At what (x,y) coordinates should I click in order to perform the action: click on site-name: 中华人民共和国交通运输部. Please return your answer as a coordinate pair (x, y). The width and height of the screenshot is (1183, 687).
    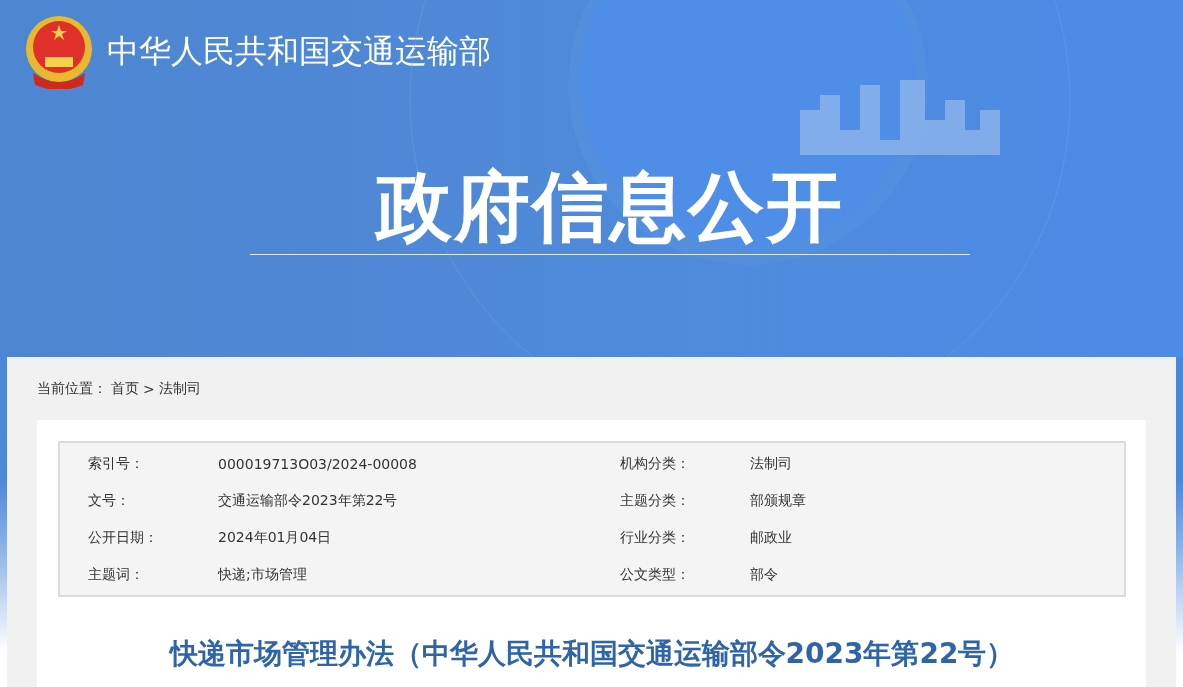
    Looking at the image, I should click on (299, 51).